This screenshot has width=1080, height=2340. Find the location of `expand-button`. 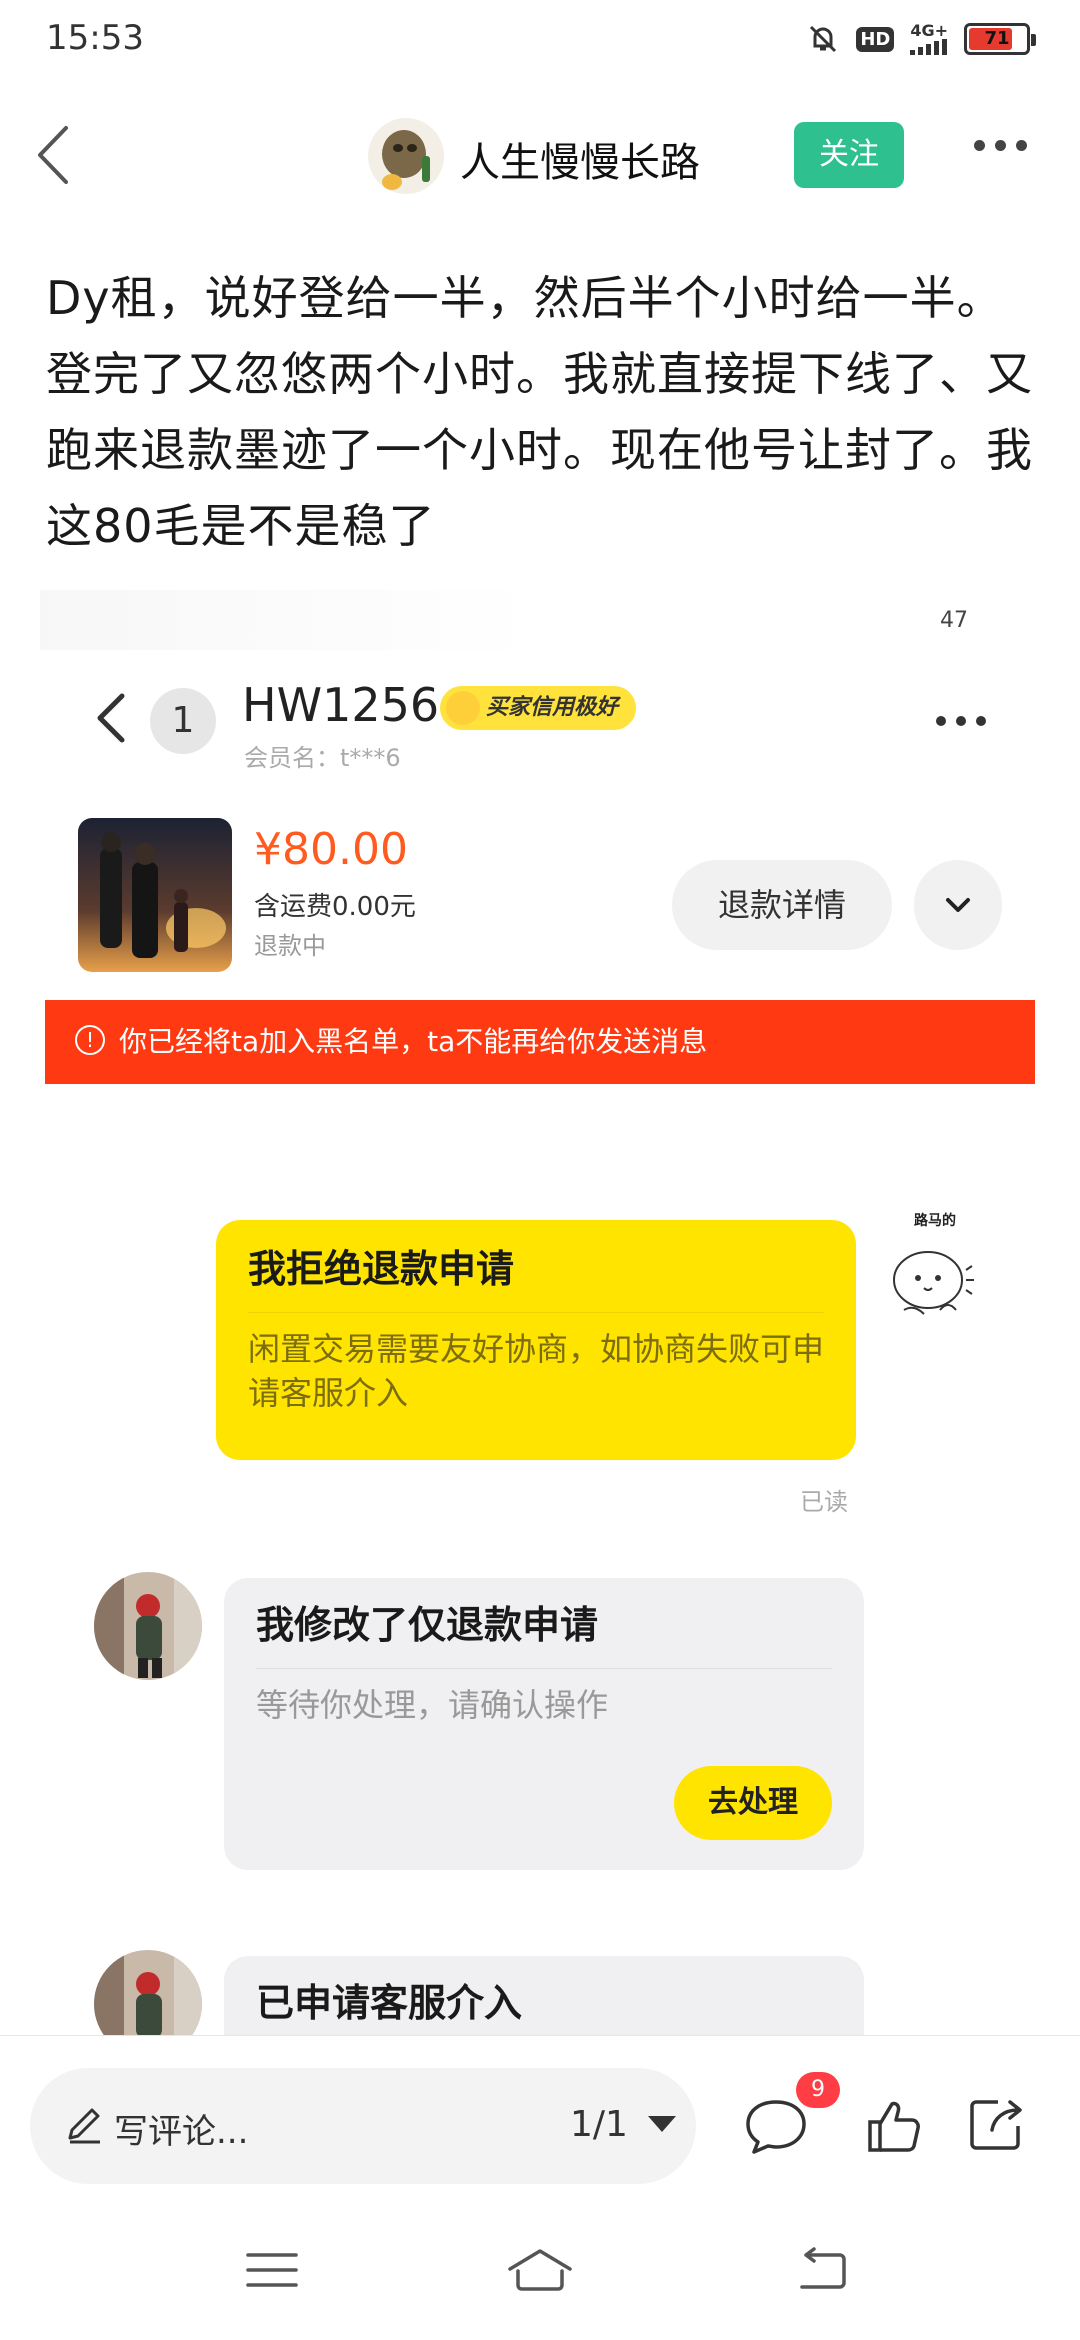

expand-button is located at coordinates (958, 905).